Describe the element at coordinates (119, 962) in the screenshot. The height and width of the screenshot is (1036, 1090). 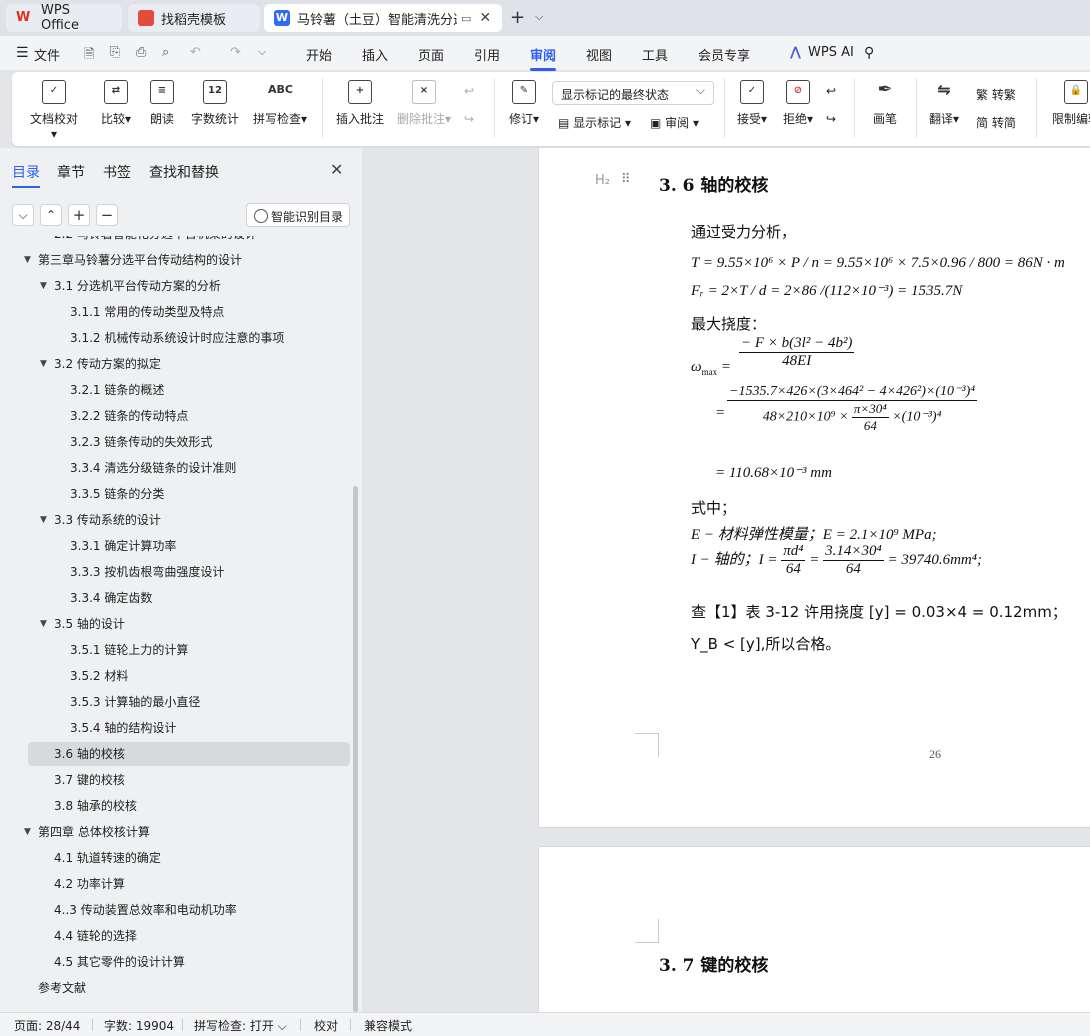
I see `toc-item: 4.5 其它零件的设计计算` at that location.